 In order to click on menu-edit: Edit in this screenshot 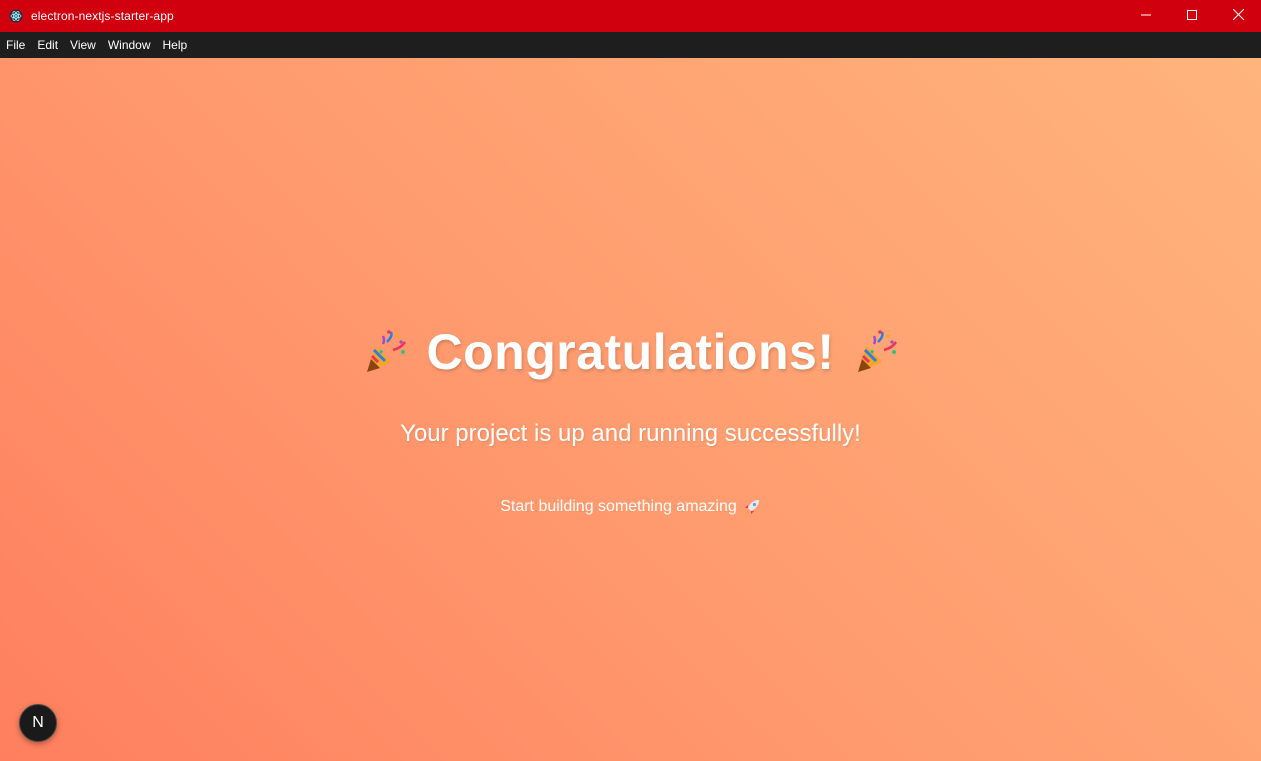, I will do `click(47, 45)`.